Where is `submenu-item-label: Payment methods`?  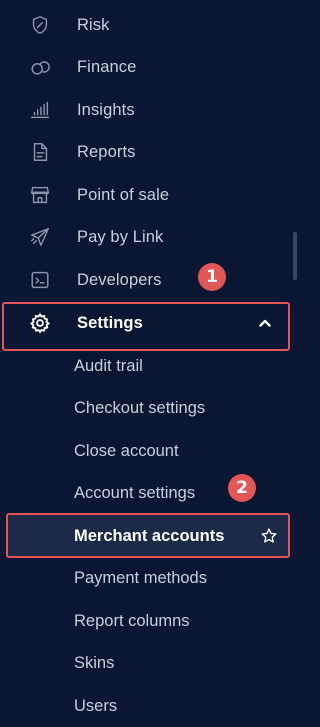 submenu-item-label: Payment methods is located at coordinates (140, 577).